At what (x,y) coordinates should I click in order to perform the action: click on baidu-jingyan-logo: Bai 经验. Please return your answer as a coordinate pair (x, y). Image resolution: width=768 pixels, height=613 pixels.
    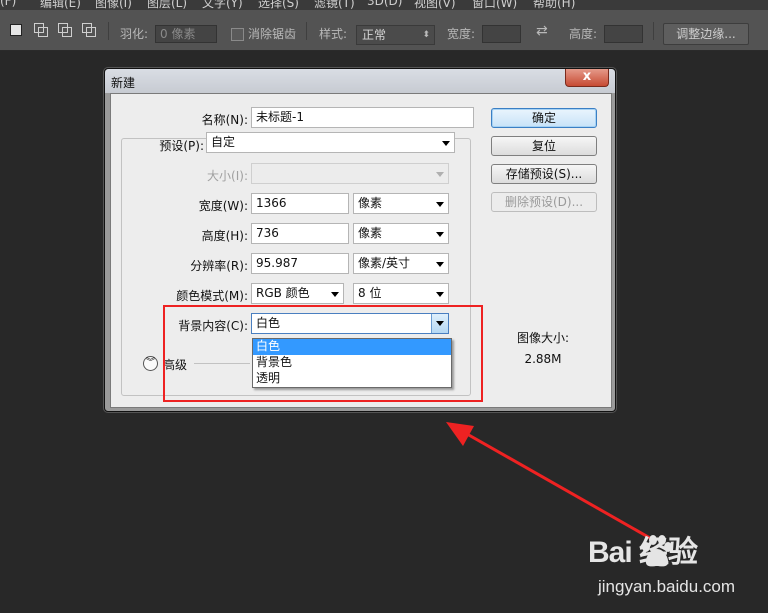
    Looking at the image, I should click on (643, 552).